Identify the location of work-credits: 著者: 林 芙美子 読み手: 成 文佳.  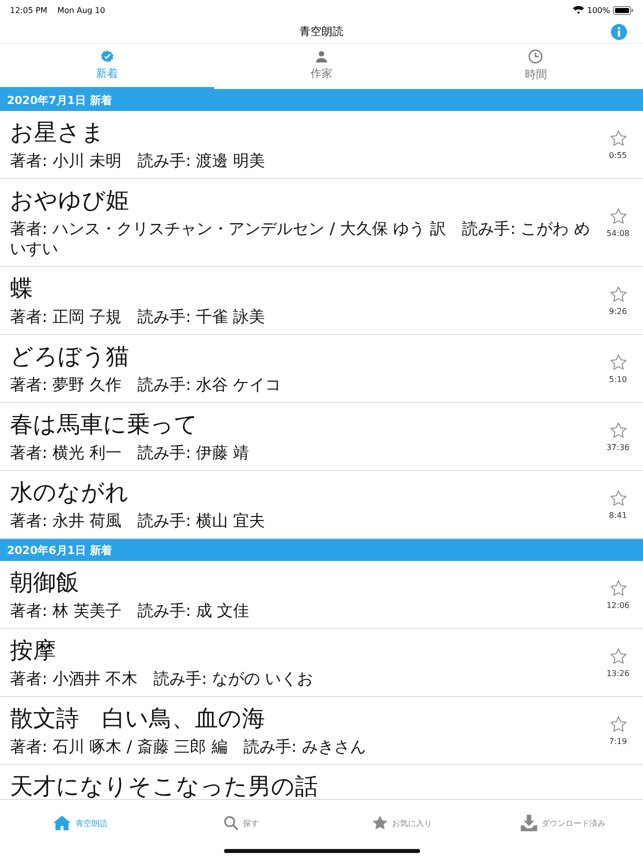
(130, 611).